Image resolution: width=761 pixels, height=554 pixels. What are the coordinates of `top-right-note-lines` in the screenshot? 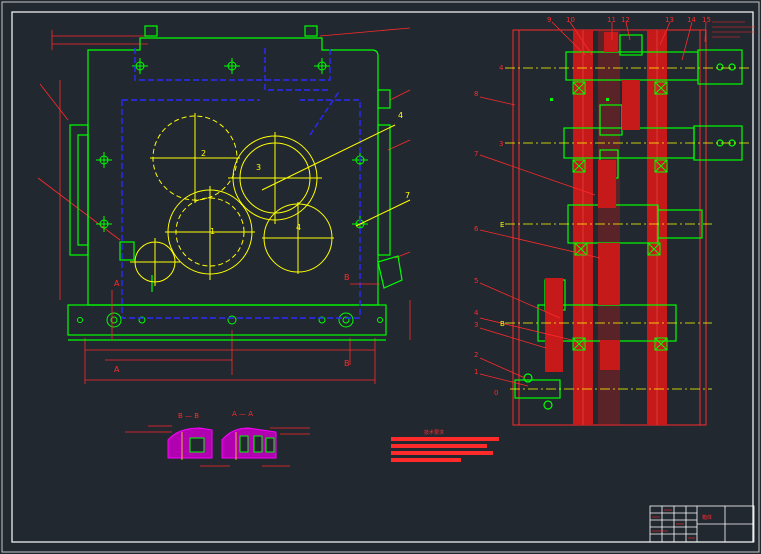 It's located at (733, 29).